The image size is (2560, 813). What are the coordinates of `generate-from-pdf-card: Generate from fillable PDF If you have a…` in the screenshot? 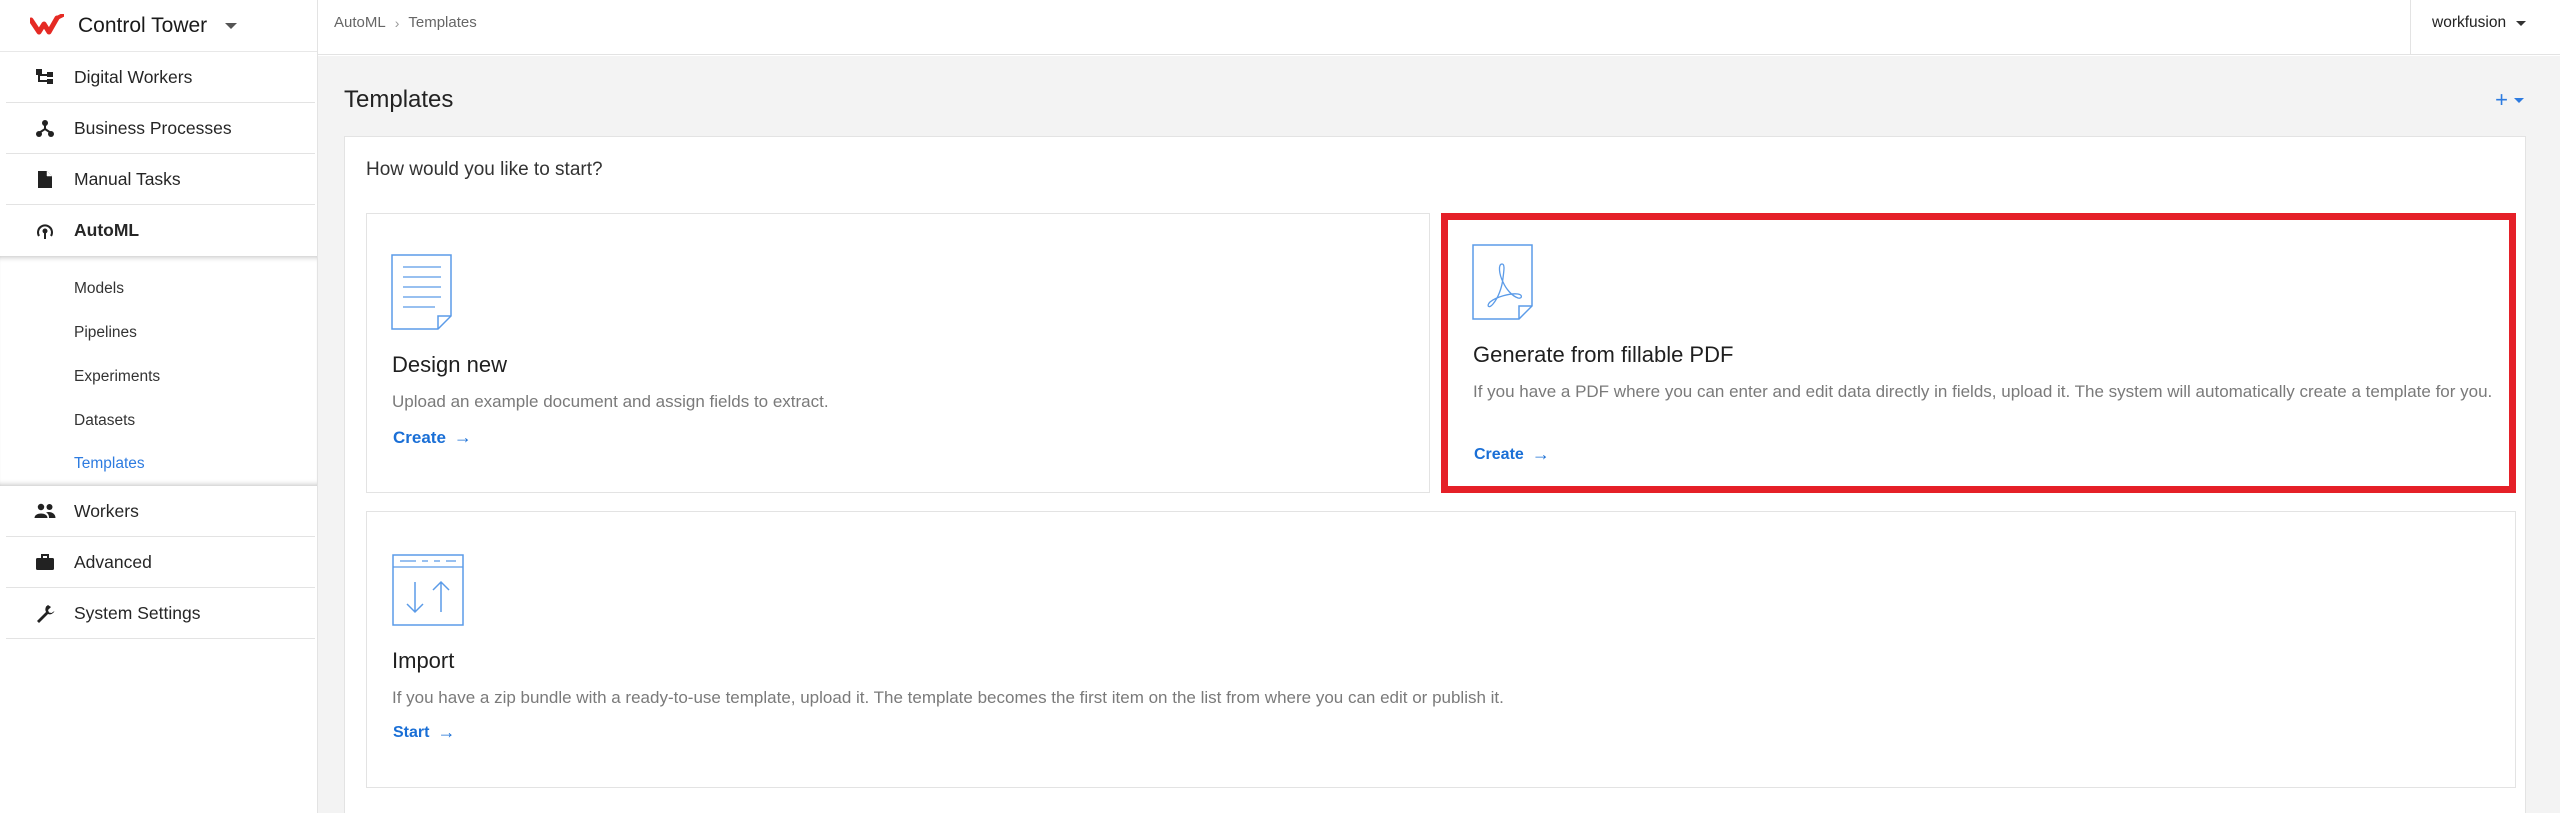 It's located at (1978, 353).